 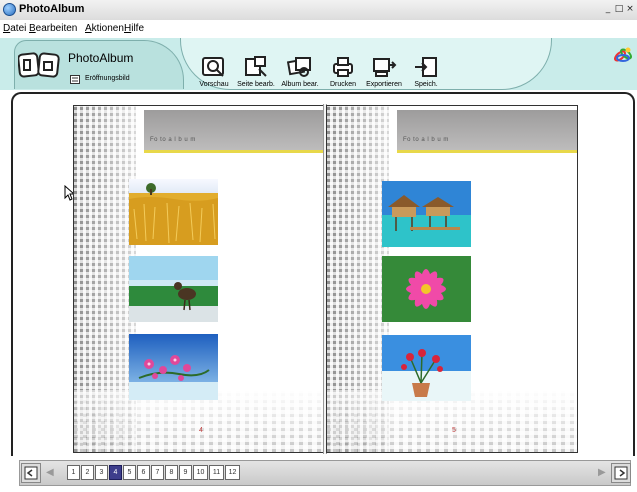 I want to click on page-button-8: 8, so click(x=171, y=472).